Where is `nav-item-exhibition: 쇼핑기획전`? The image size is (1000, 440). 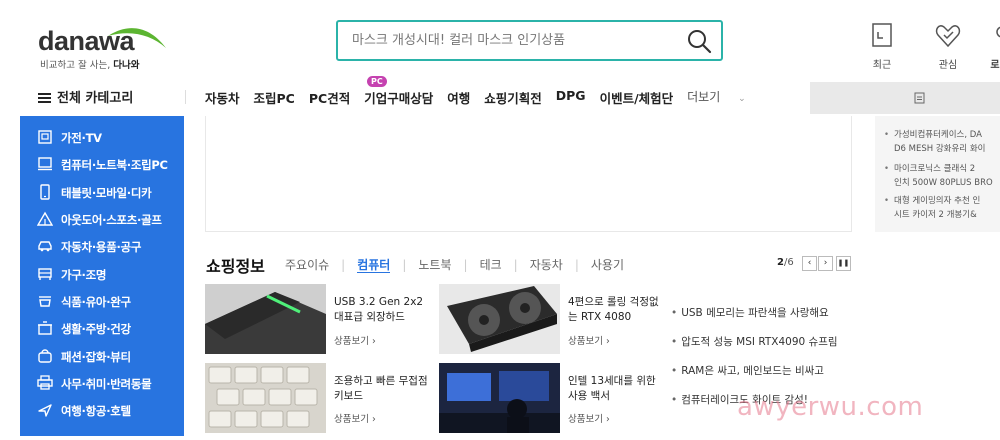 nav-item-exhibition: 쇼핑기획전 is located at coordinates (513, 97).